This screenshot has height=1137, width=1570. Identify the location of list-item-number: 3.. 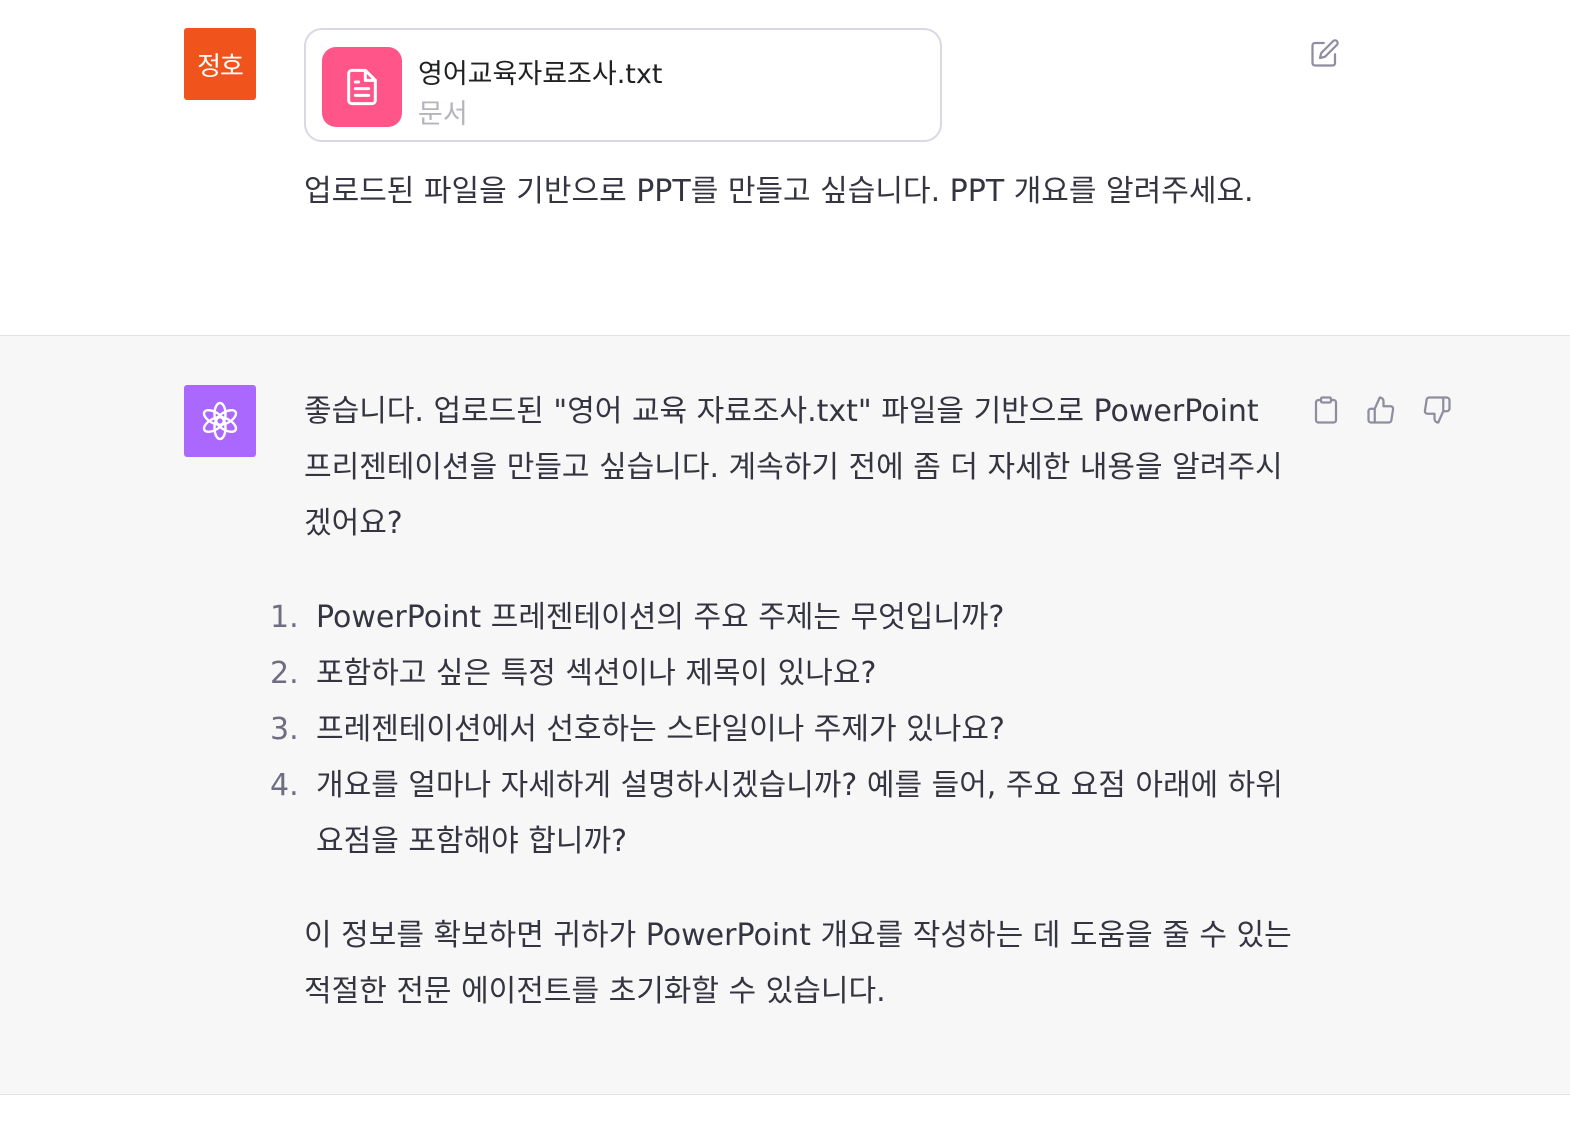
(284, 729).